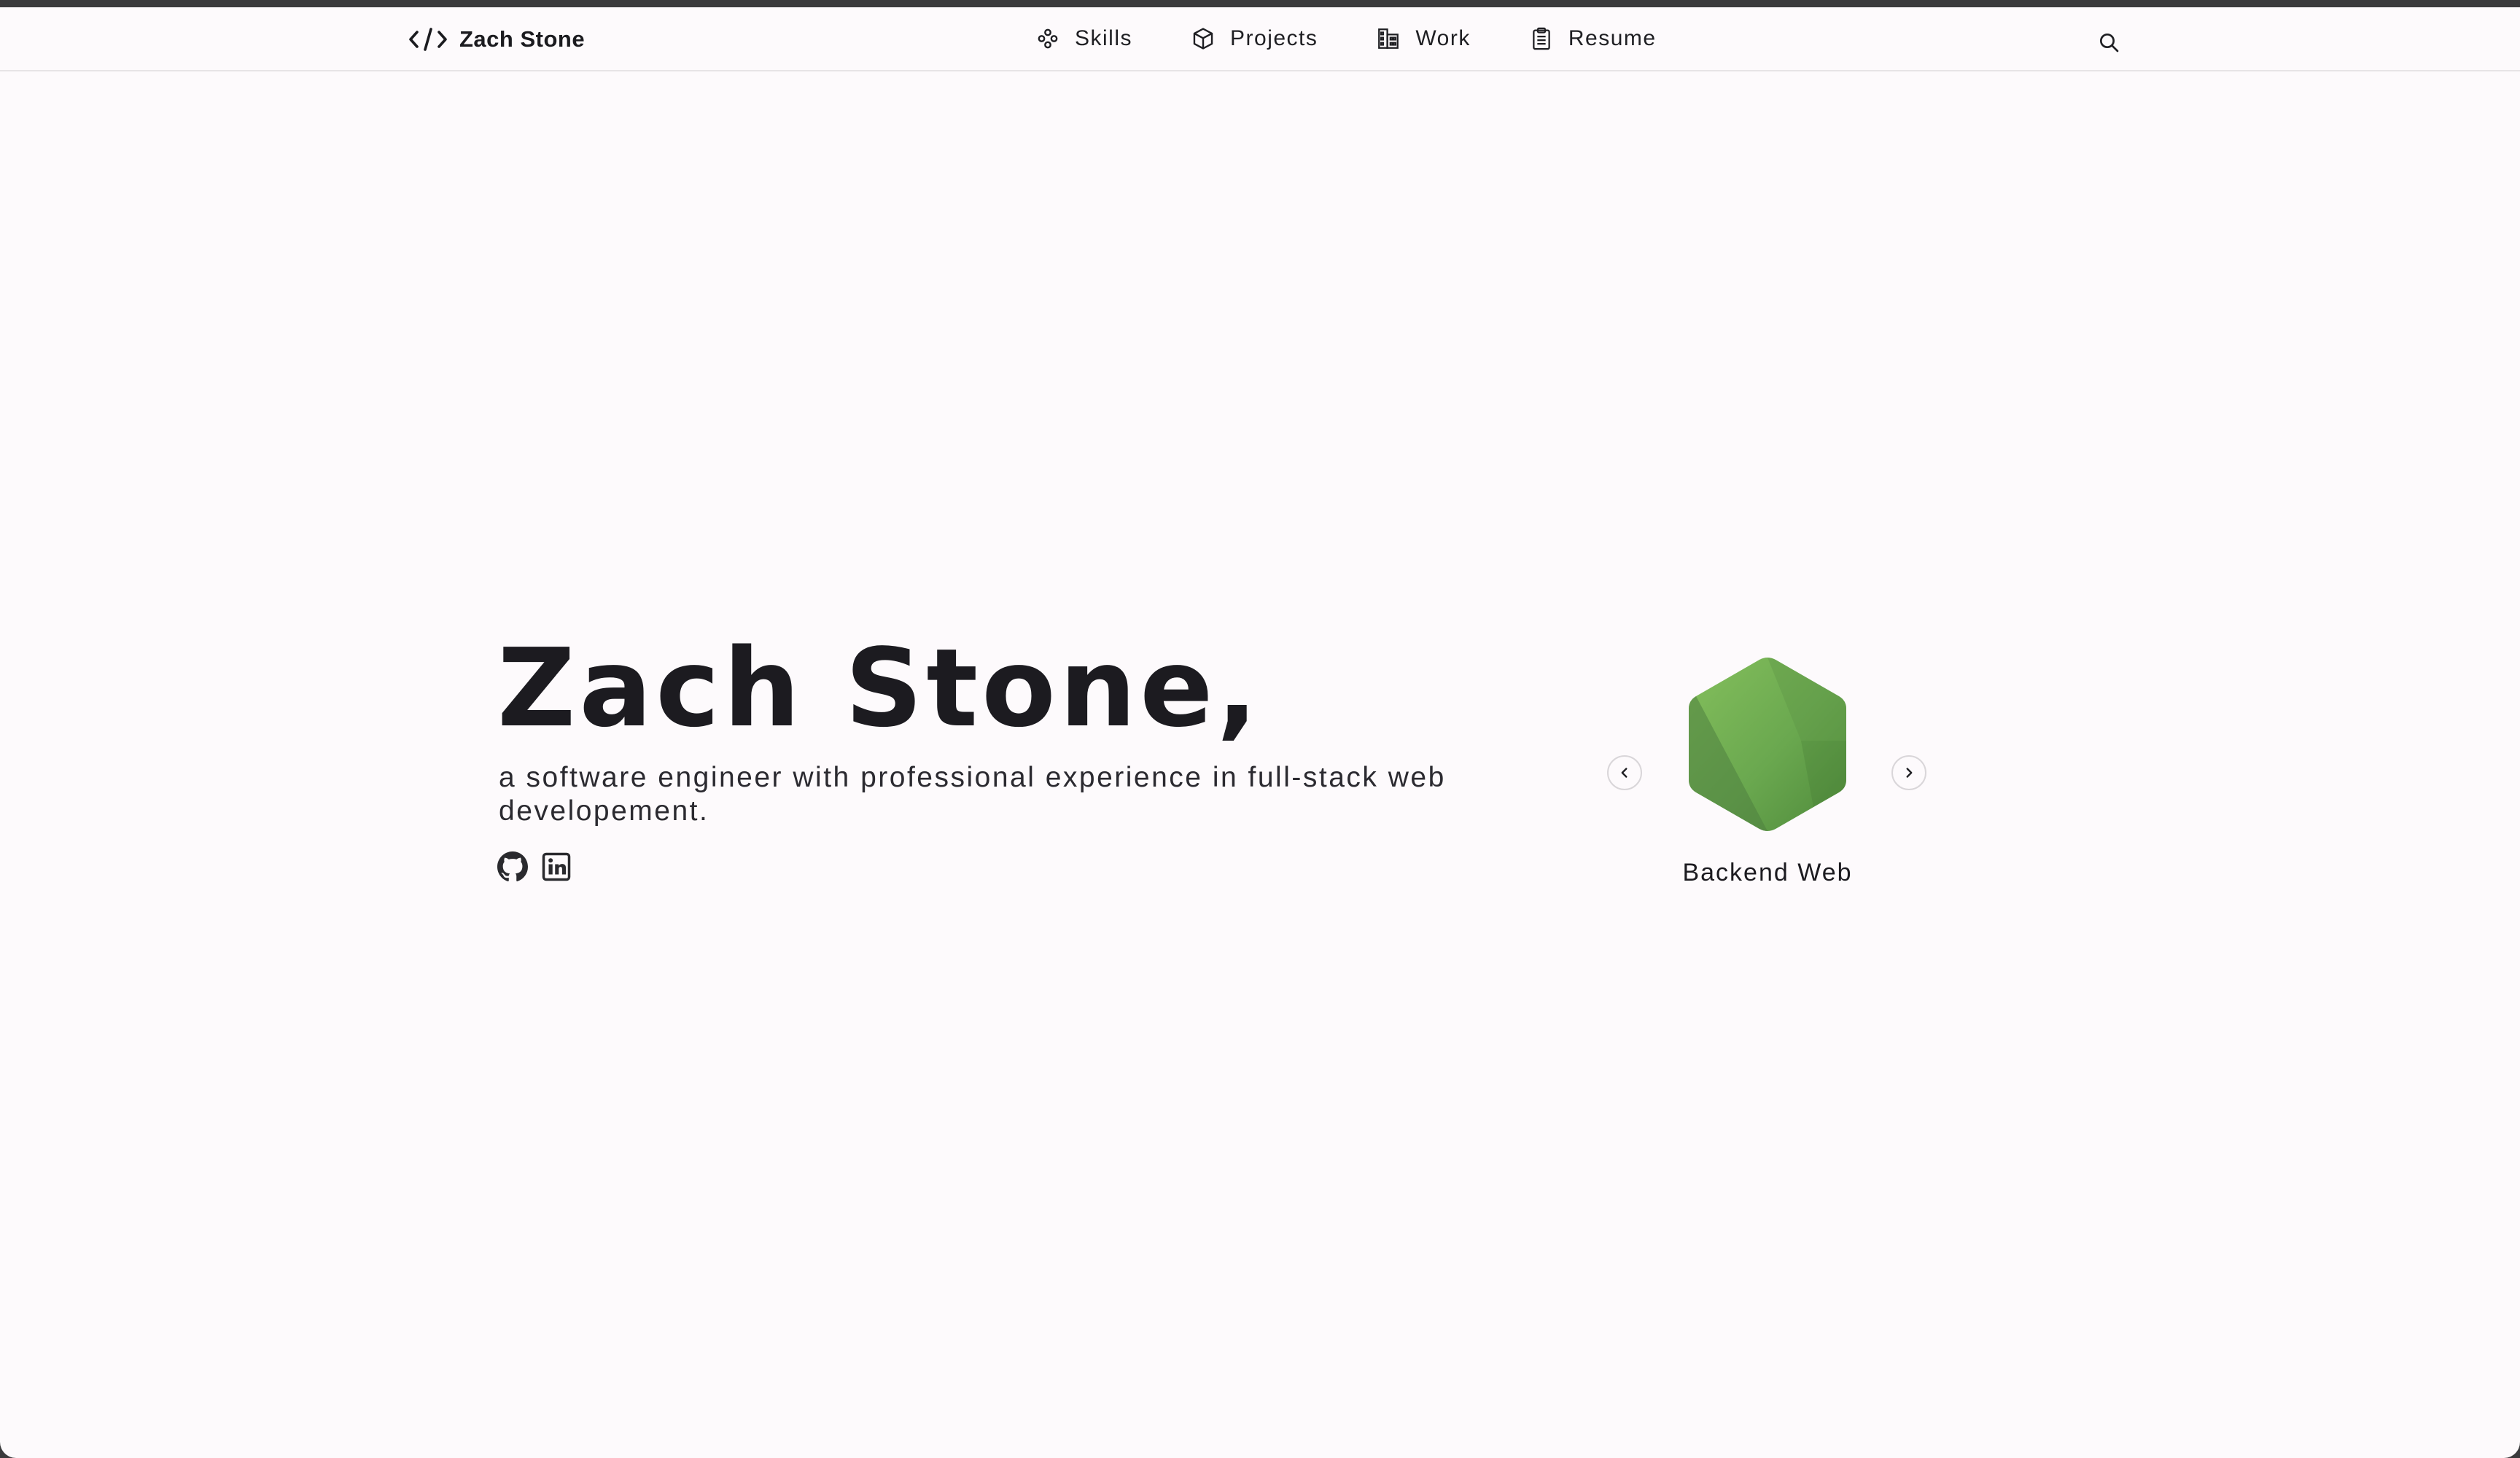 This screenshot has width=2520, height=1458. I want to click on nav-item-resume: Resume, so click(1593, 38).